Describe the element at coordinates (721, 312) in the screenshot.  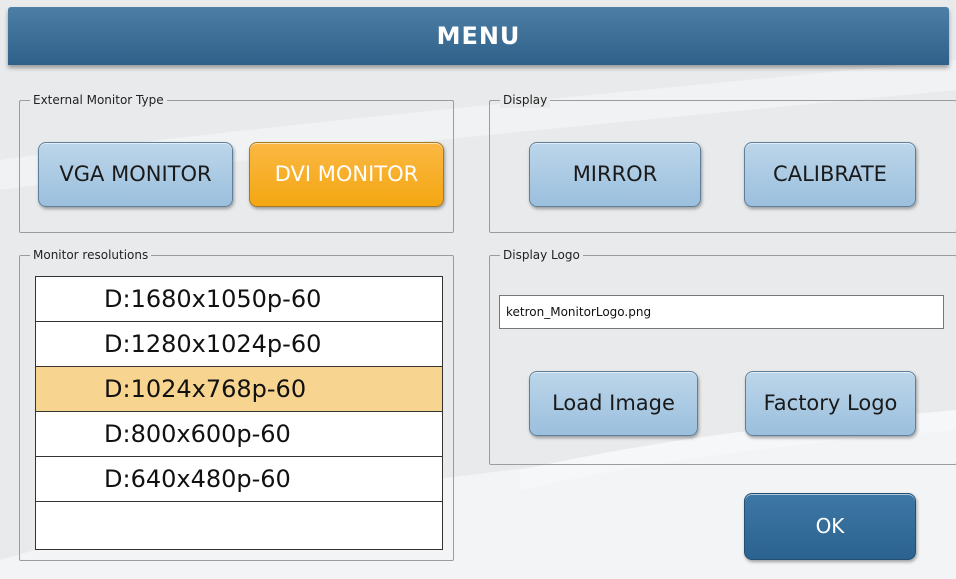
I see `logo-file-field: ketron_MonitorLogo.png` at that location.